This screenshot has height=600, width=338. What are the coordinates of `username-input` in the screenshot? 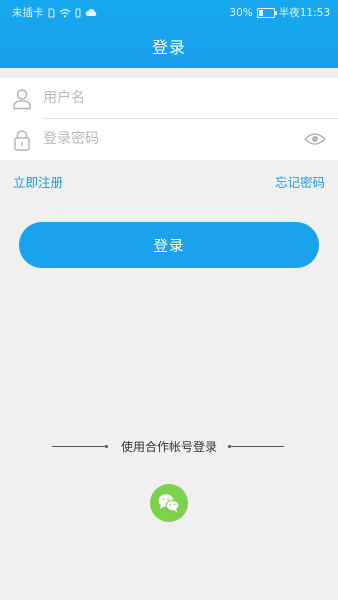 It's located at (168, 98).